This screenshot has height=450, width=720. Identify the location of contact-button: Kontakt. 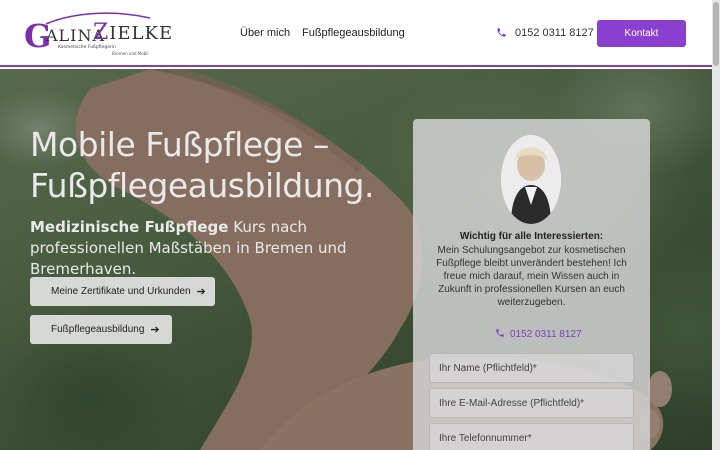
(641, 33).